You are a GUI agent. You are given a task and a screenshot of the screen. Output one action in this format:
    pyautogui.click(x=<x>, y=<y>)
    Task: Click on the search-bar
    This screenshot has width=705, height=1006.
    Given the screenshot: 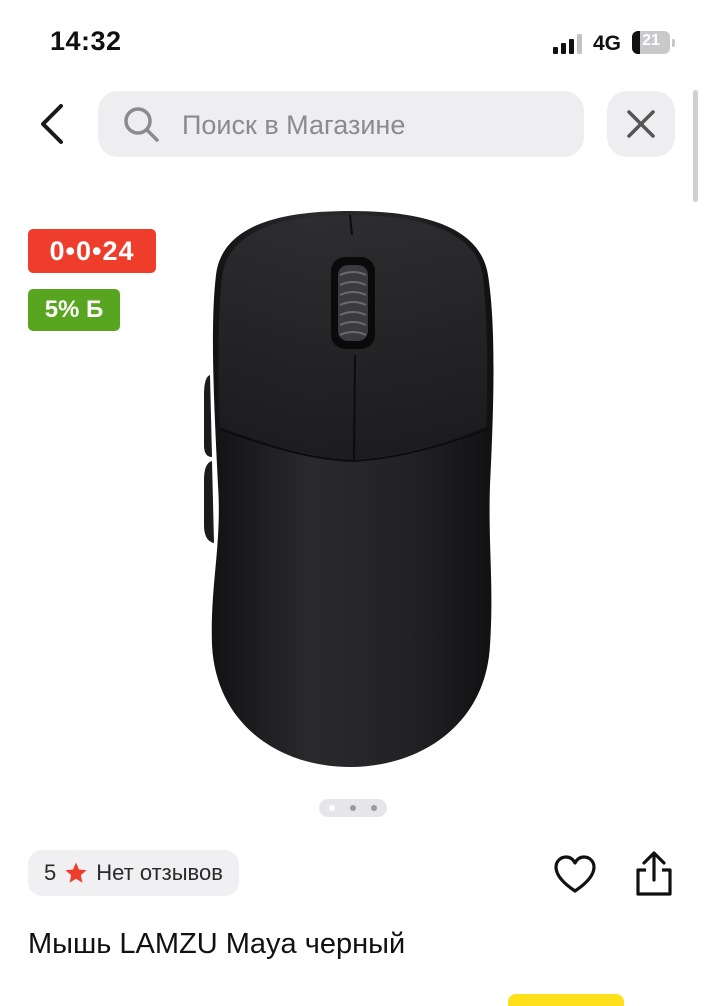 What is the action you would take?
    pyautogui.click(x=341, y=125)
    